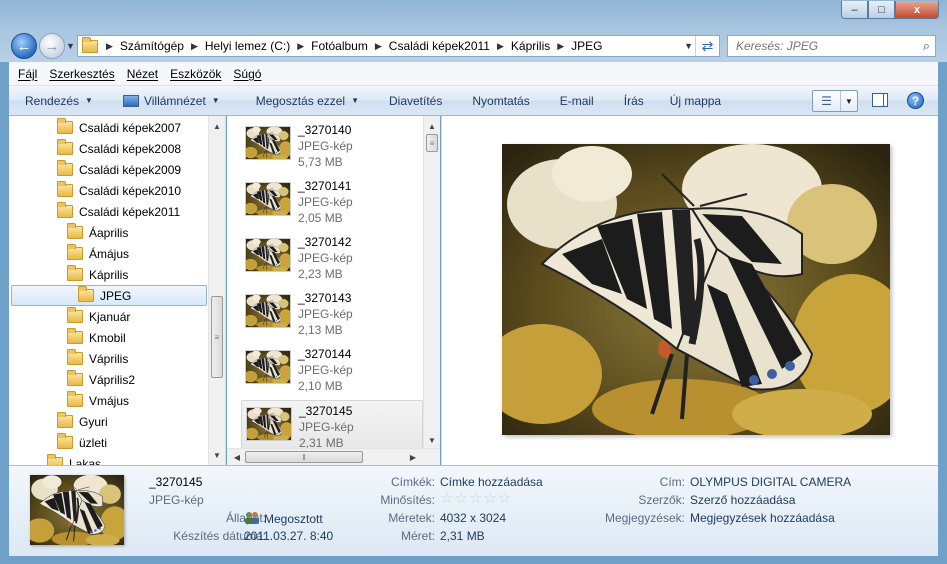  What do you see at coordinates (413, 457) in the screenshot?
I see `scroll-right-icon: ▶` at bounding box center [413, 457].